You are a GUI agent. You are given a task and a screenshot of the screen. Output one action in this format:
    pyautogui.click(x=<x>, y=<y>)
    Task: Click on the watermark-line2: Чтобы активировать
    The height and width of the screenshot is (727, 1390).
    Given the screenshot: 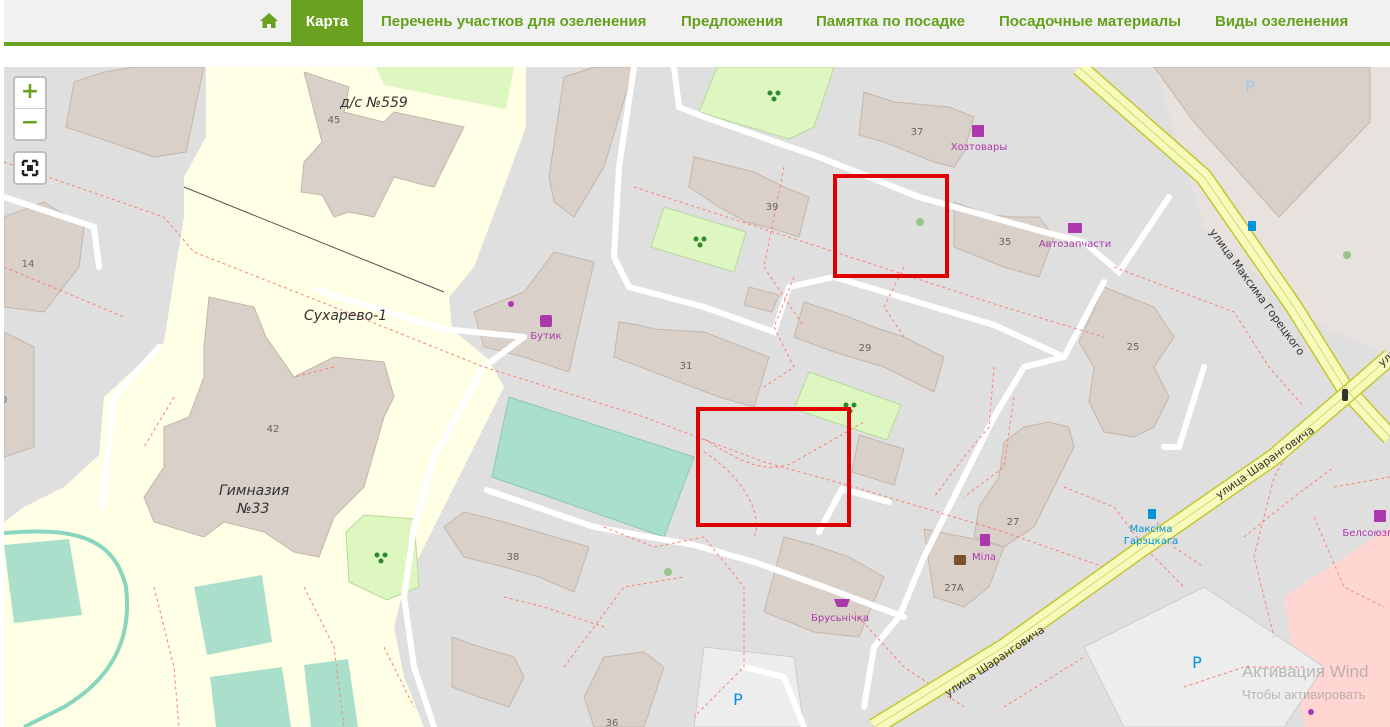 What is the action you would take?
    pyautogui.click(x=1304, y=694)
    